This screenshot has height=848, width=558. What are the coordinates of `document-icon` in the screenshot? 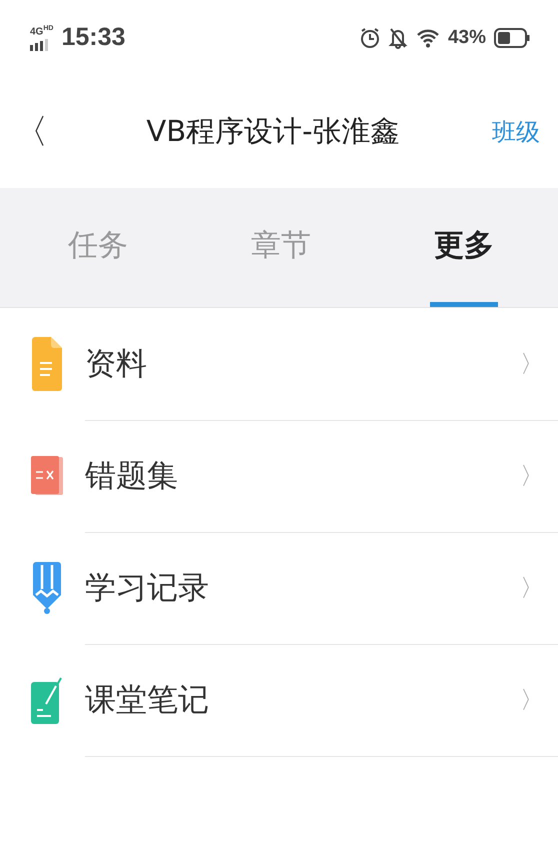 It's located at (47, 364).